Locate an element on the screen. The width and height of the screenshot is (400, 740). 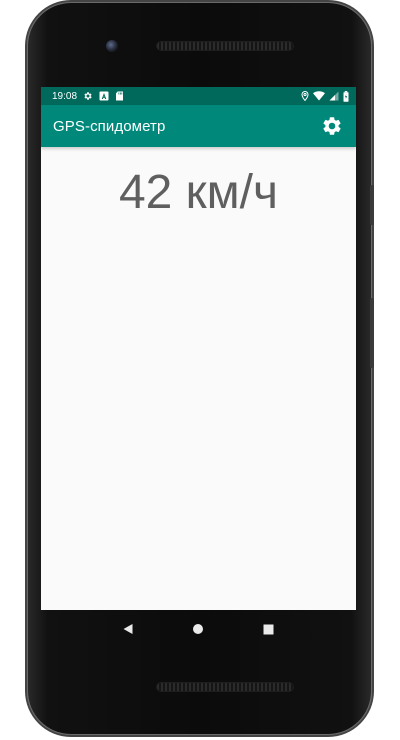
speed-readout: 42 км/ч is located at coordinates (198, 192).